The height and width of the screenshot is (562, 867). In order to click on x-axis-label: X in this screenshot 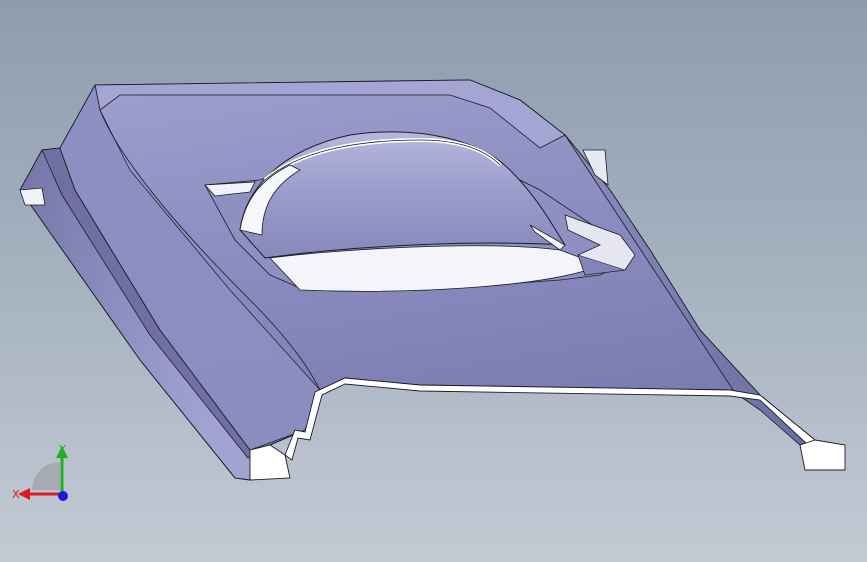, I will do `click(16, 494)`.